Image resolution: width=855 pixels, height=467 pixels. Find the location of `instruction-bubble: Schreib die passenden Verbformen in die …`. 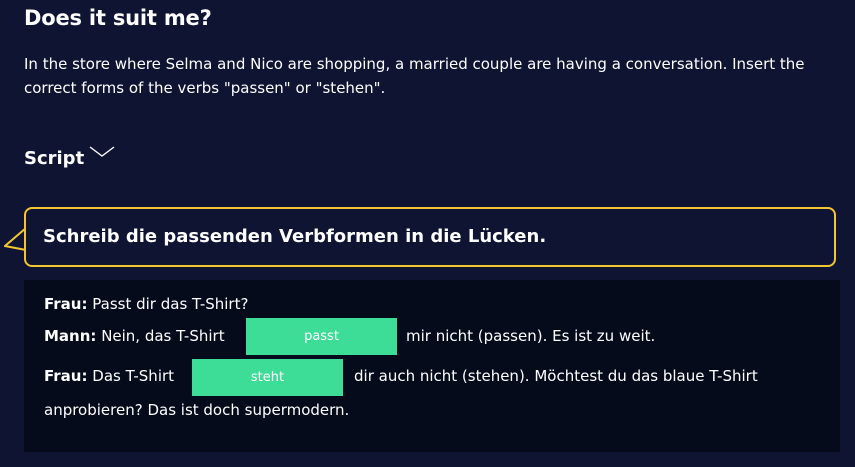

instruction-bubble: Schreib die passenden Verbformen in die … is located at coordinates (430, 237).